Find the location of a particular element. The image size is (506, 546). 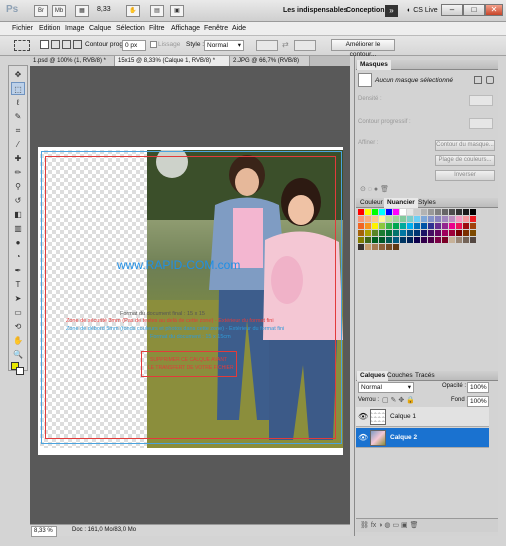

tab-masques: Masques is located at coordinates (374, 65).